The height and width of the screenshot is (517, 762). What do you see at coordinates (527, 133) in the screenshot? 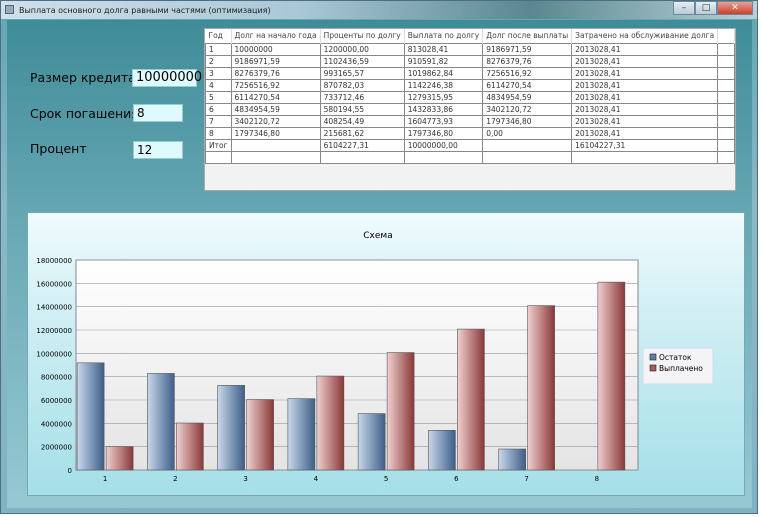
I see `table-cell: 0,00` at bounding box center [527, 133].